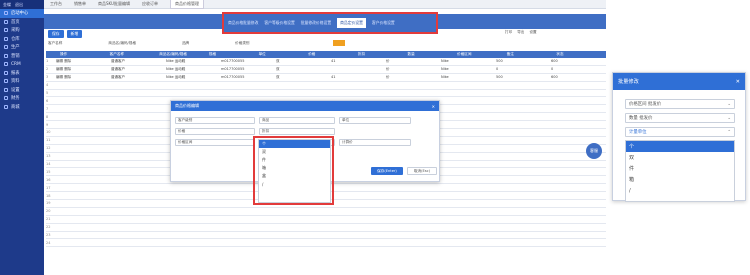 This screenshot has width=750, height=275. What do you see at coordinates (22, 47) in the screenshot?
I see `sidebar-item-production: 生产` at bounding box center [22, 47].